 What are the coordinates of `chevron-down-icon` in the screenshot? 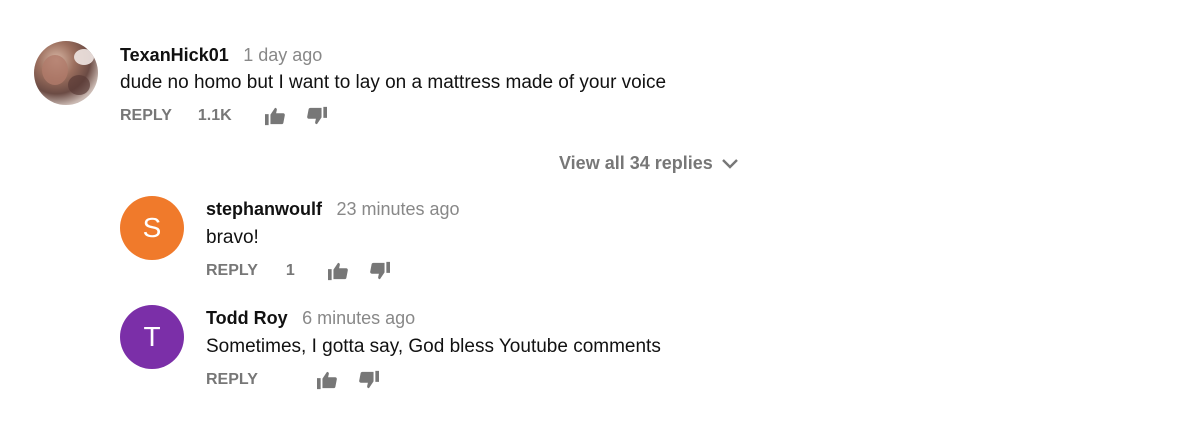 It's located at (729, 163).